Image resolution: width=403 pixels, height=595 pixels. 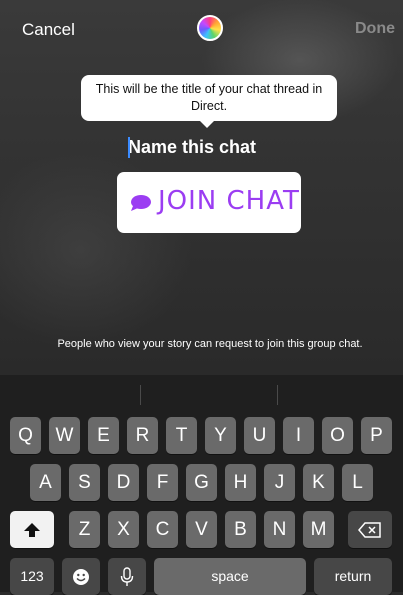 What do you see at coordinates (123, 482) in the screenshot?
I see `key-d: D` at bounding box center [123, 482].